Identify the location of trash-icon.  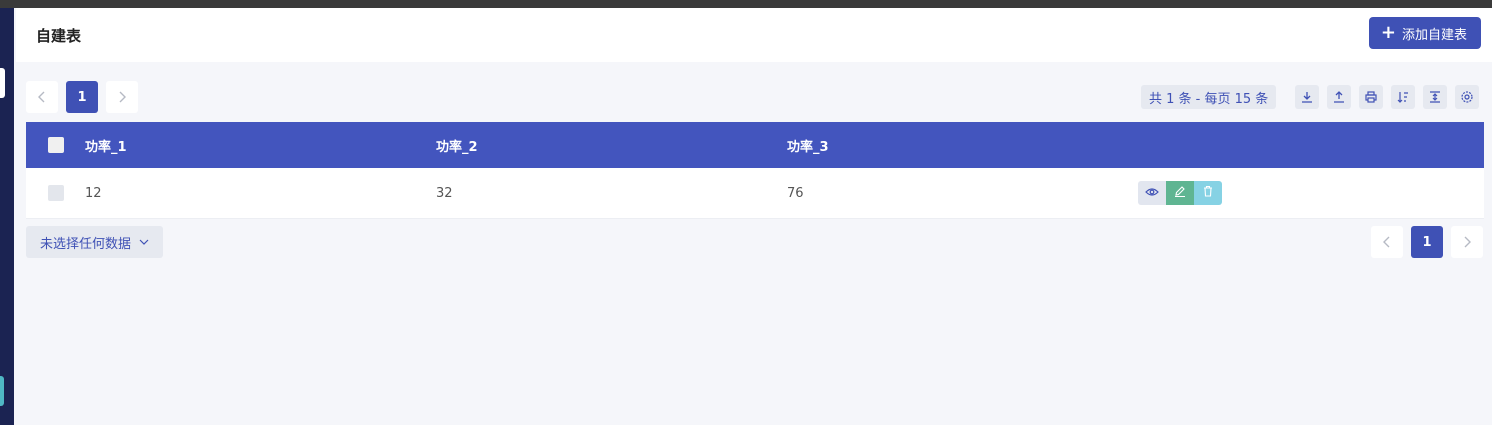
(1208, 193).